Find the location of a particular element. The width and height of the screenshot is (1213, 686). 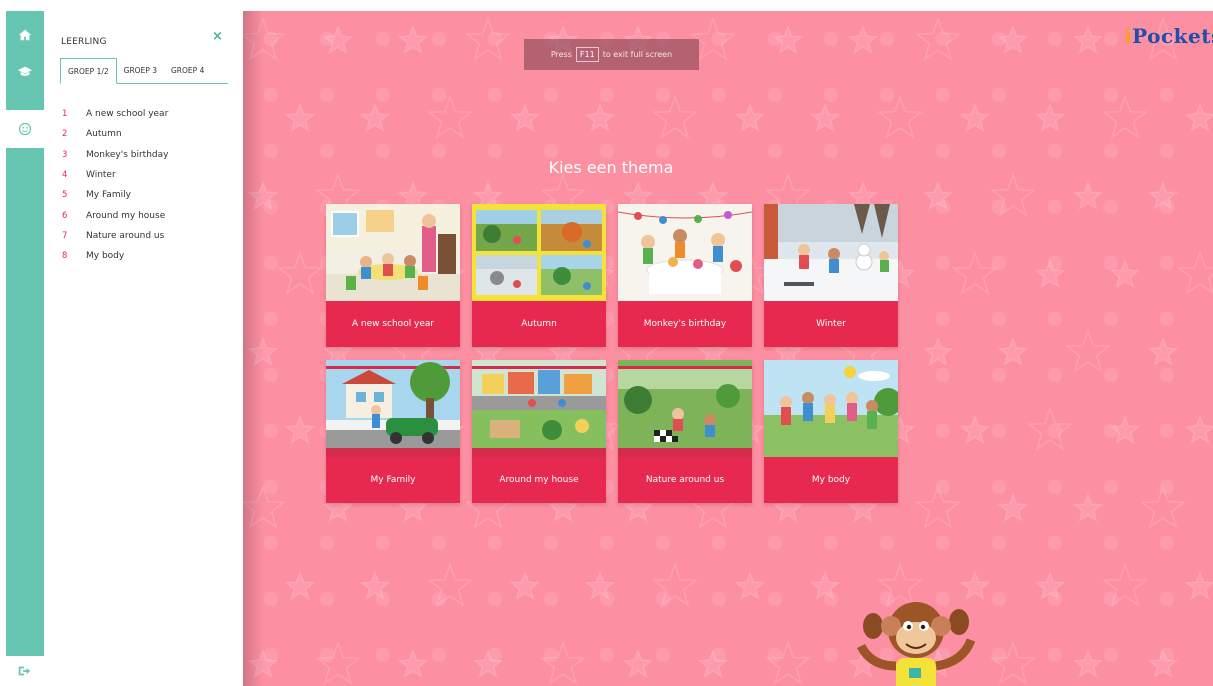

theme-card: My body is located at coordinates (831, 431).